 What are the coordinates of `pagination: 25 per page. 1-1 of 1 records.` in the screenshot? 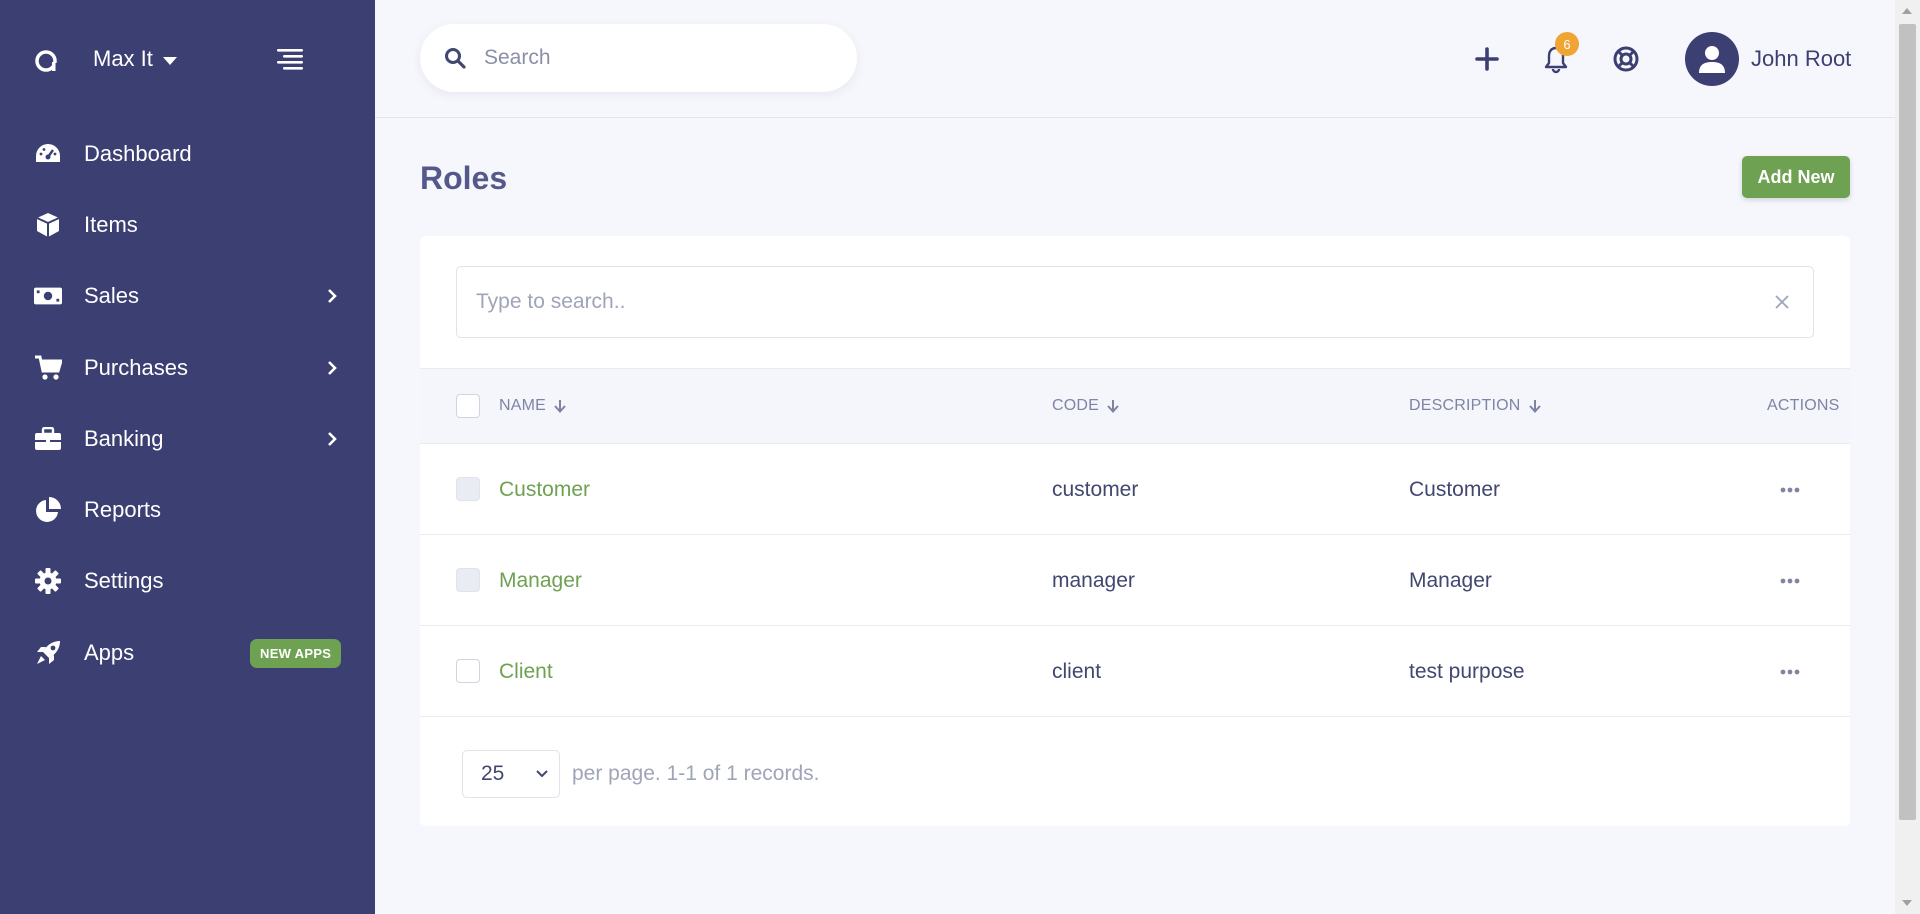 It's located at (640, 774).